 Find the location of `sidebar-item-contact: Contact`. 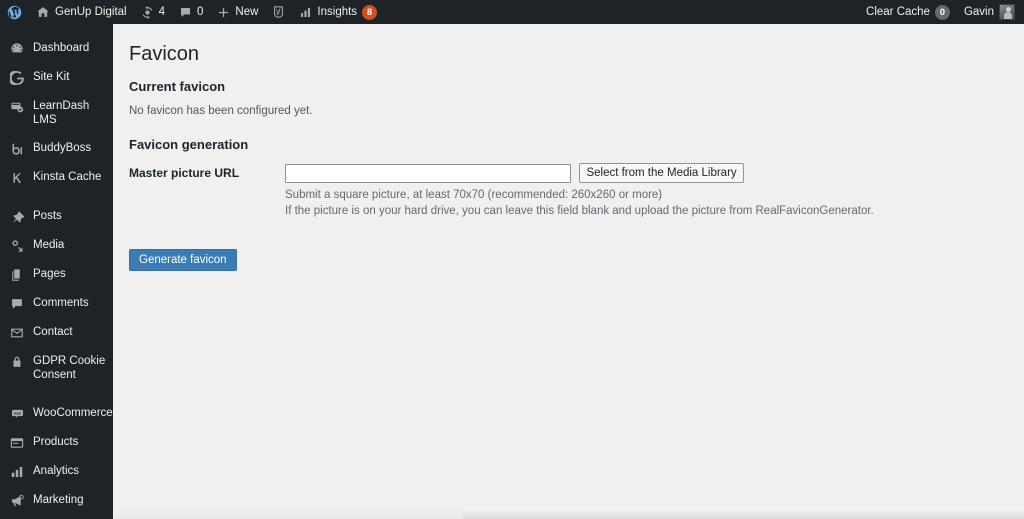

sidebar-item-contact: Contact is located at coordinates (56, 332).